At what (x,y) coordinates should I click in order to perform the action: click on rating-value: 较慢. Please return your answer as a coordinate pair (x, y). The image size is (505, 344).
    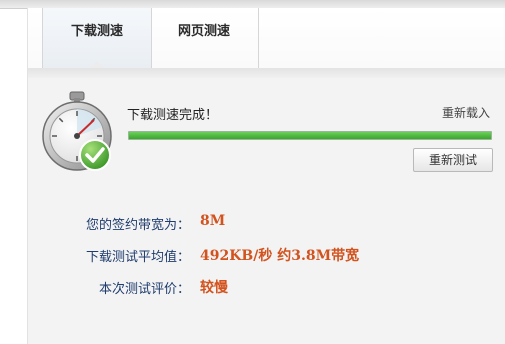
    Looking at the image, I should click on (214, 288).